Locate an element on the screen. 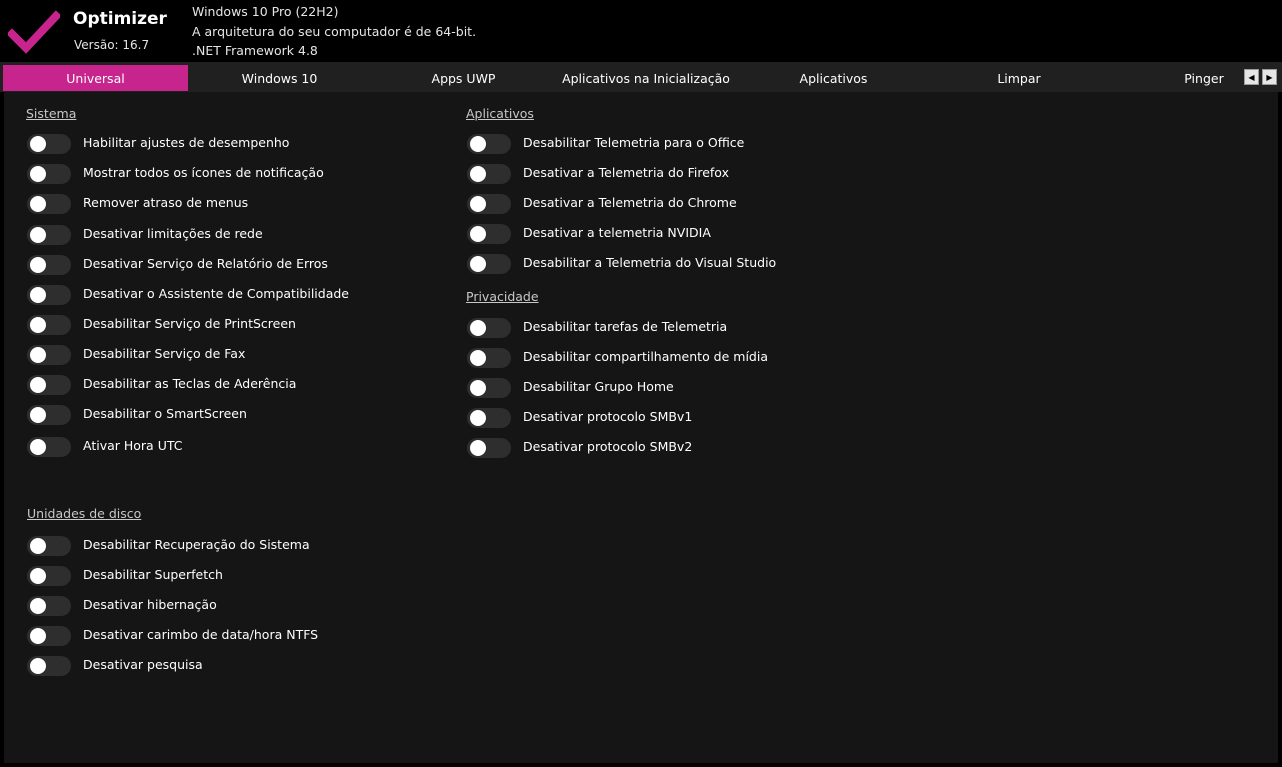 The width and height of the screenshot is (1282, 767). arrow-right-icon: ▶ is located at coordinates (1269, 77).